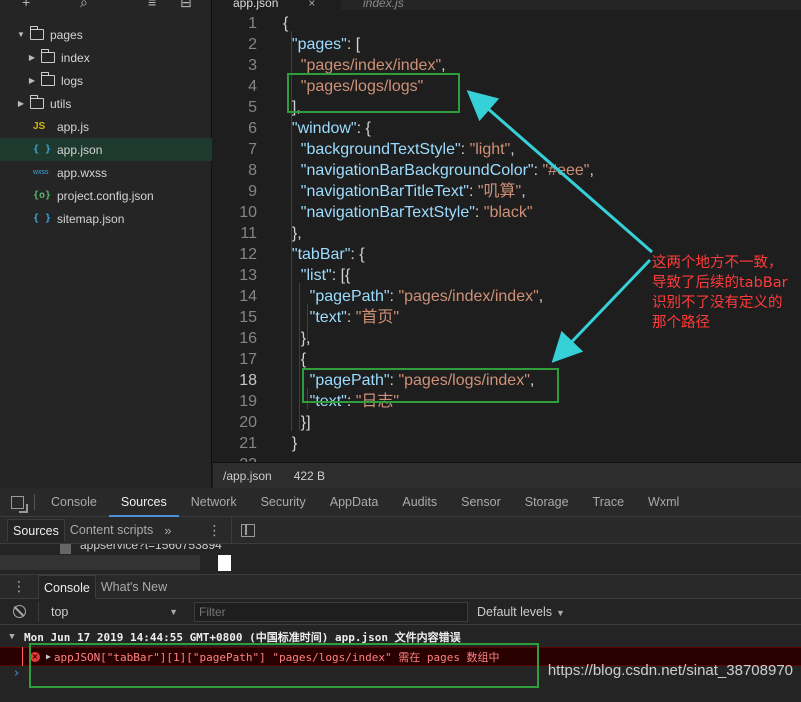 The width and height of the screenshot is (801, 702). What do you see at coordinates (387, 212) in the screenshot?
I see `json-key: "navigationBarTextStyle"` at bounding box center [387, 212].